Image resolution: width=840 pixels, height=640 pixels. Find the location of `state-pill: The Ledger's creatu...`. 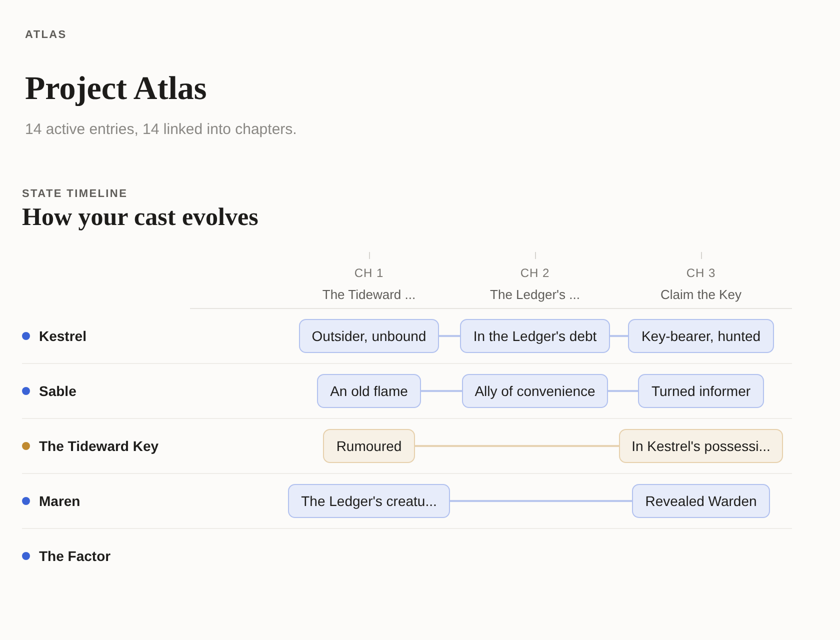

state-pill: The Ledger's creatu... is located at coordinates (369, 501).